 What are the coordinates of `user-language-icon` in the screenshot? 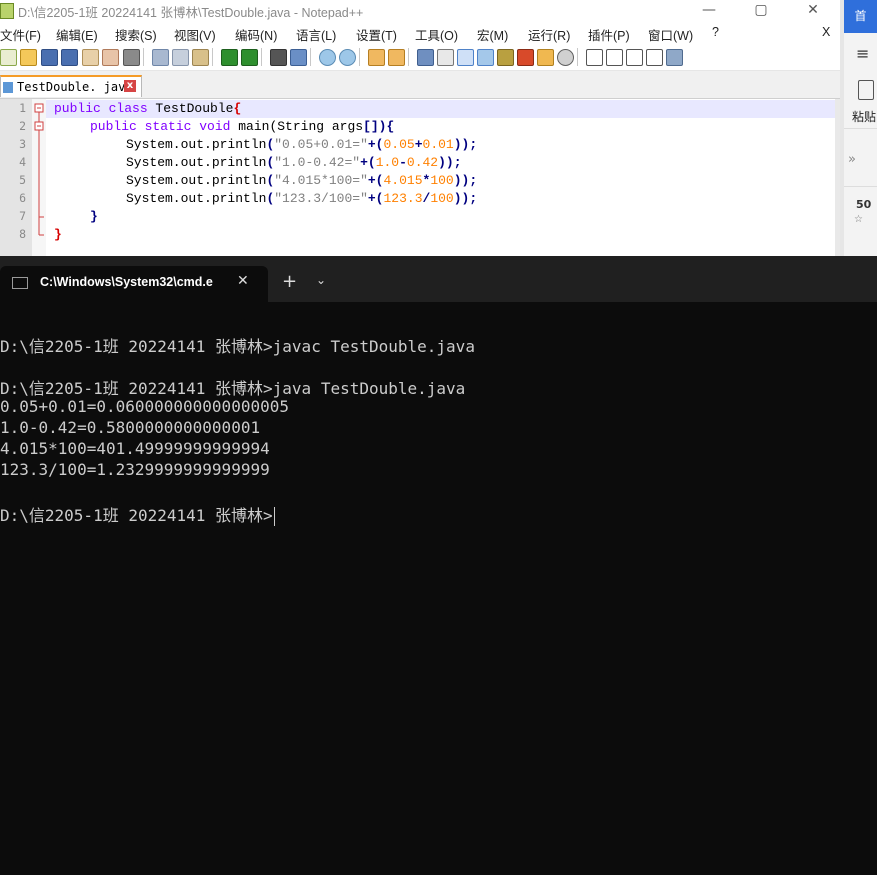 It's located at (485, 57).